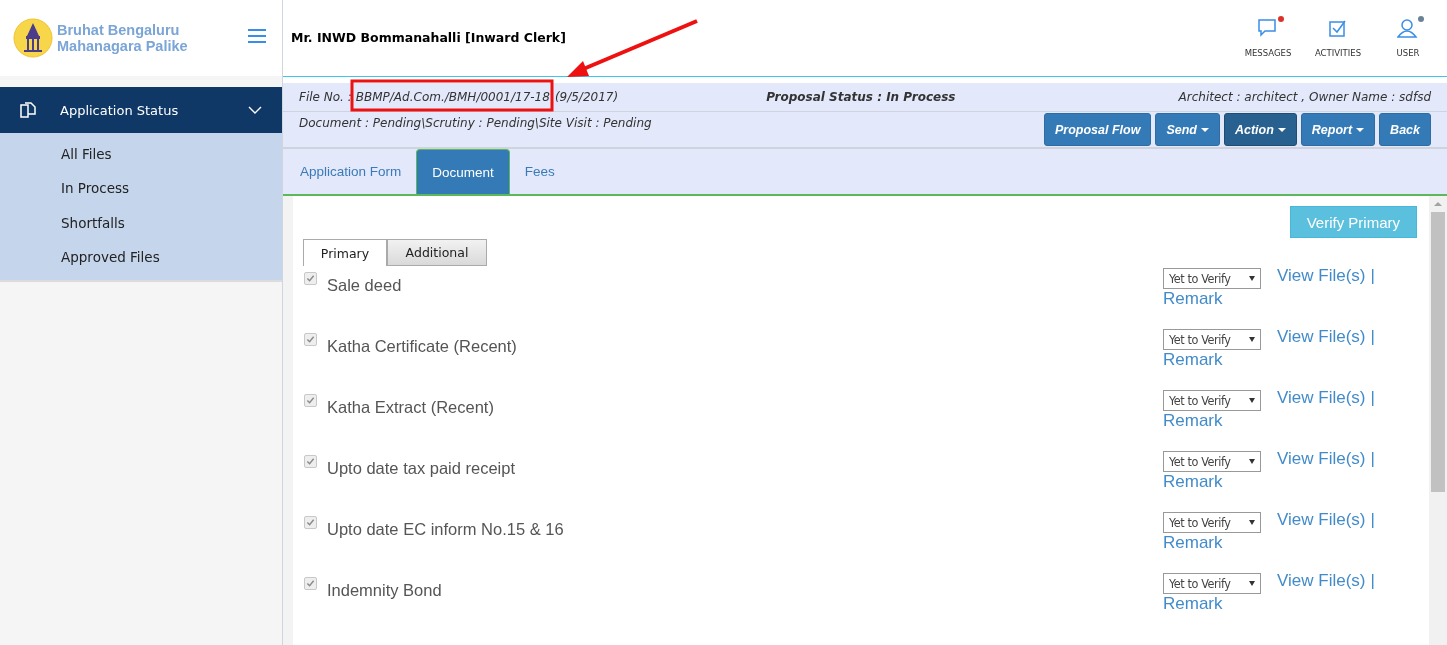 The width and height of the screenshot is (1447, 645). What do you see at coordinates (429, 38) in the screenshot?
I see `user-name: Mr. INWD Bommanahalli [Inward Clerk]` at bounding box center [429, 38].